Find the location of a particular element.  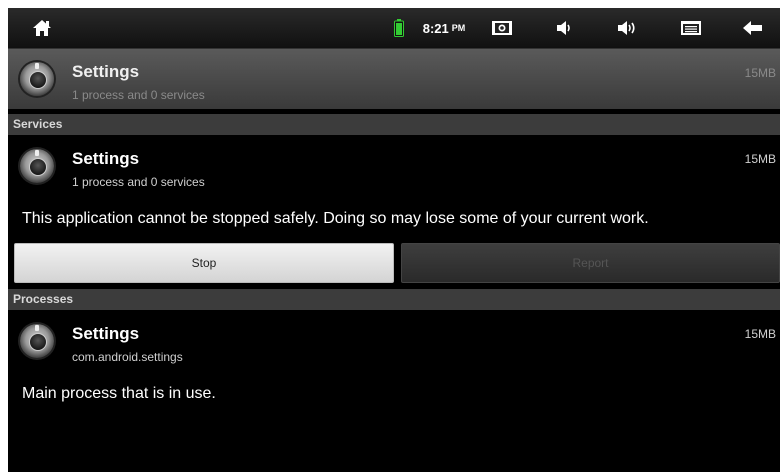

header-size: 15MB is located at coordinates (760, 73).